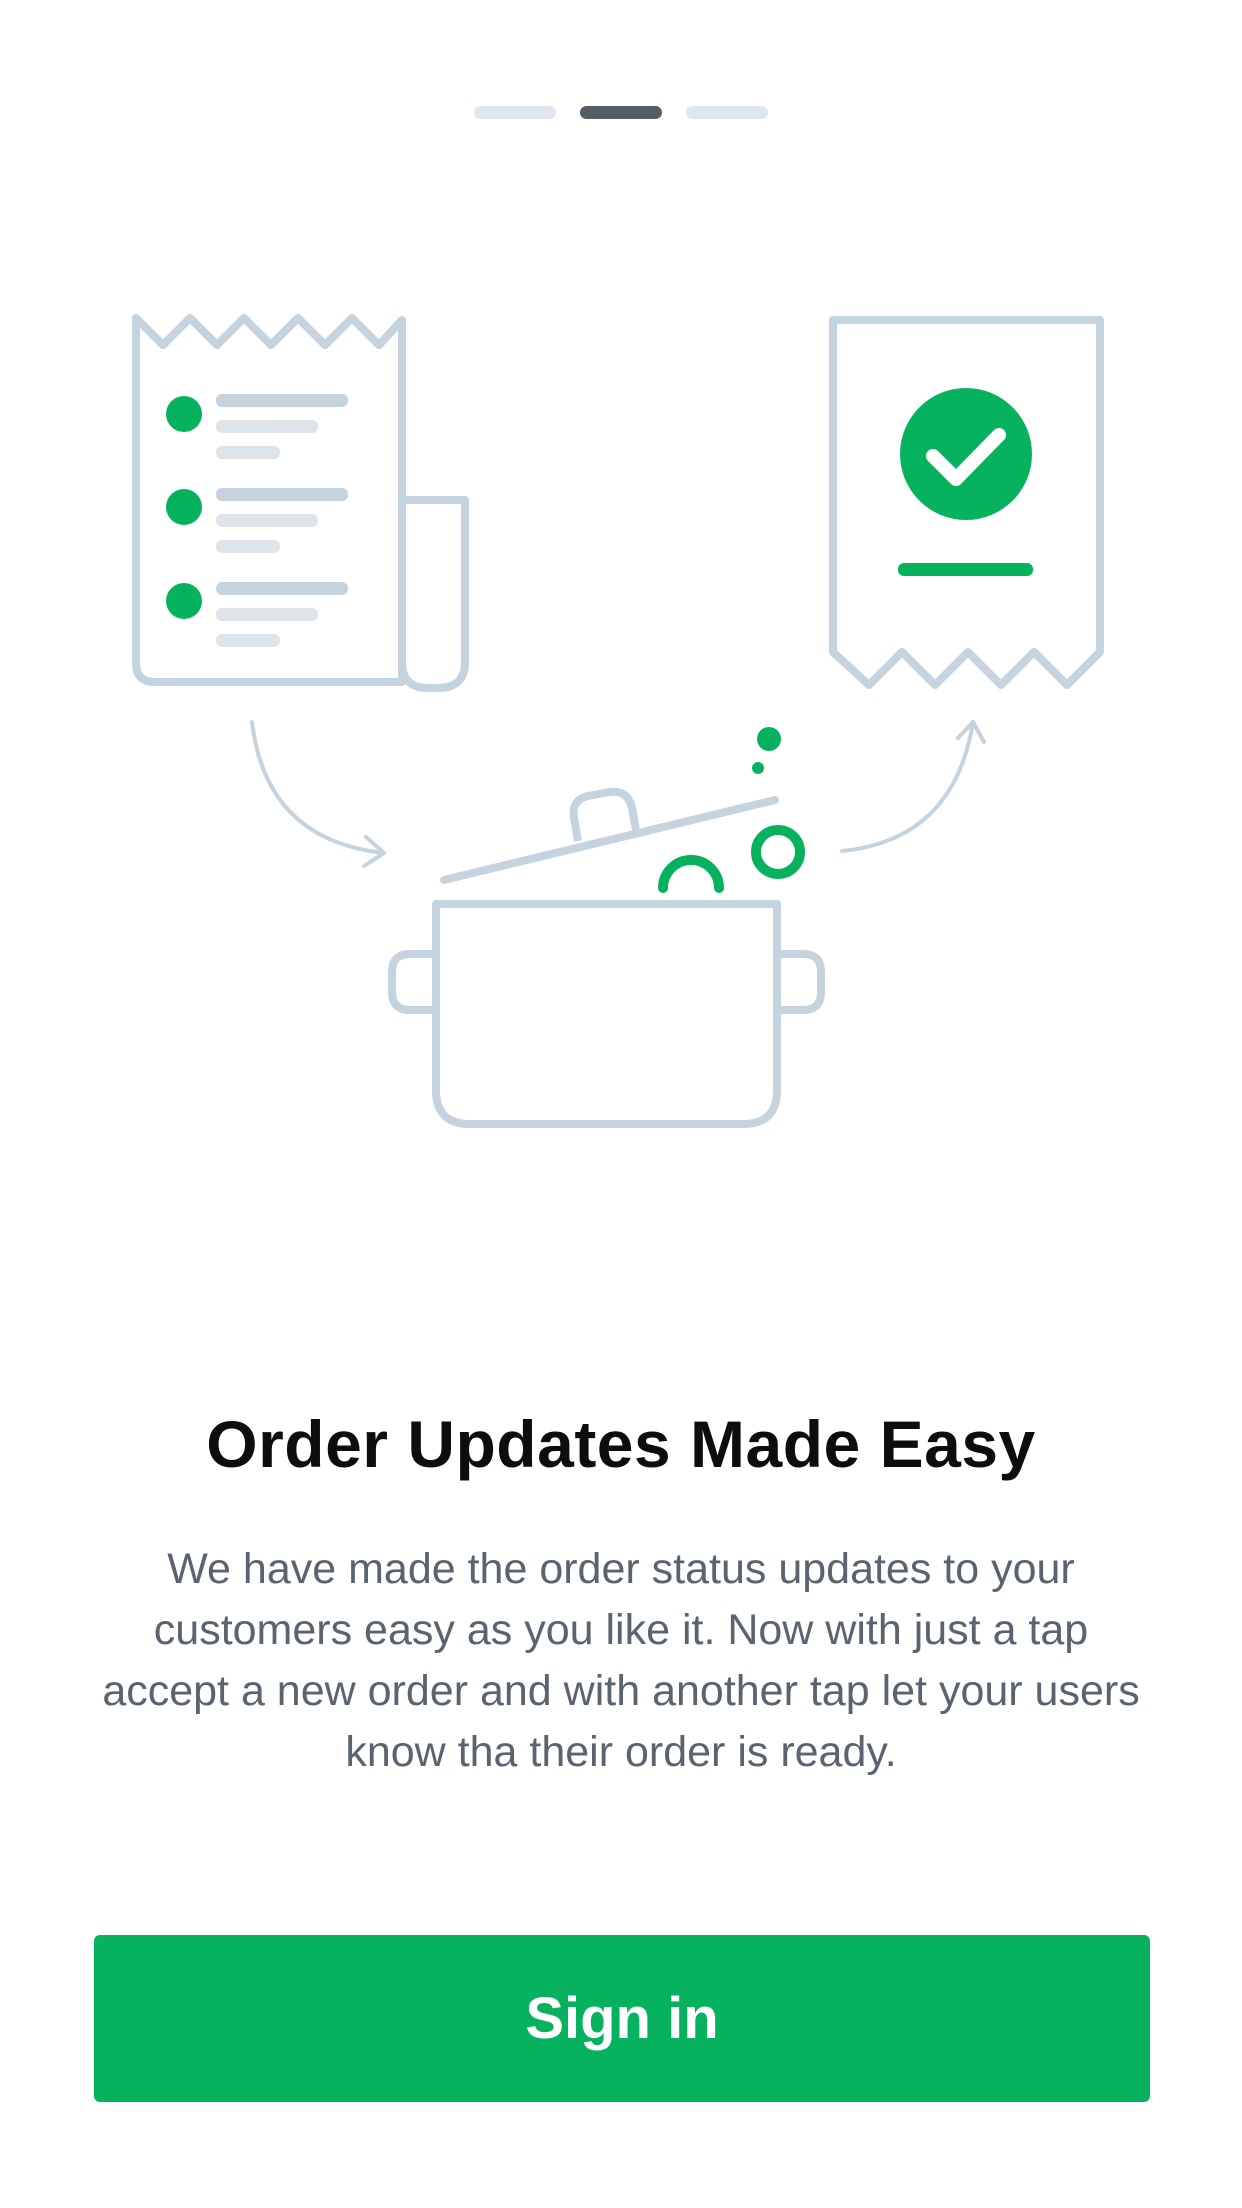 The height and width of the screenshot is (2208, 1242). What do you see at coordinates (966, 502) in the screenshot?
I see `completed-receipt-icon` at bounding box center [966, 502].